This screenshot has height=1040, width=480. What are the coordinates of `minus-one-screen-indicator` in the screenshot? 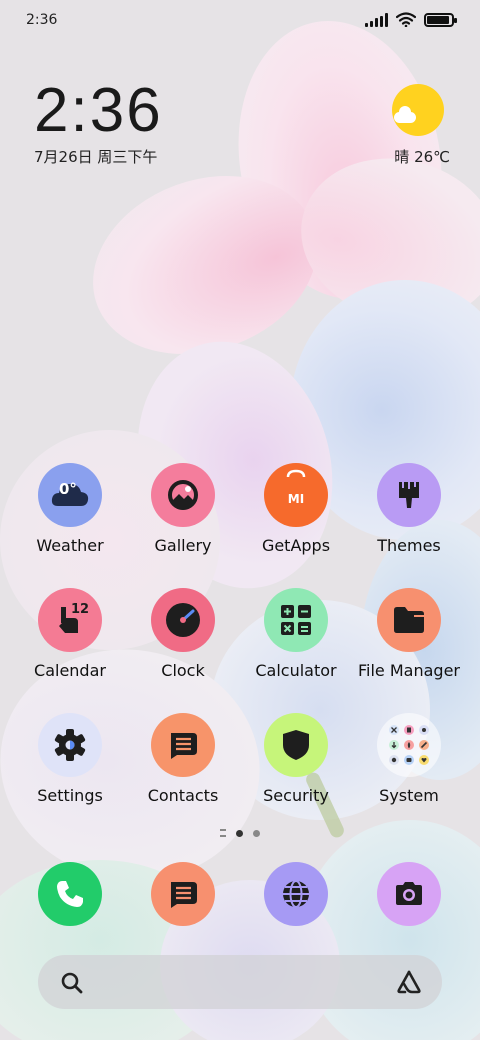 It's located at (223, 833).